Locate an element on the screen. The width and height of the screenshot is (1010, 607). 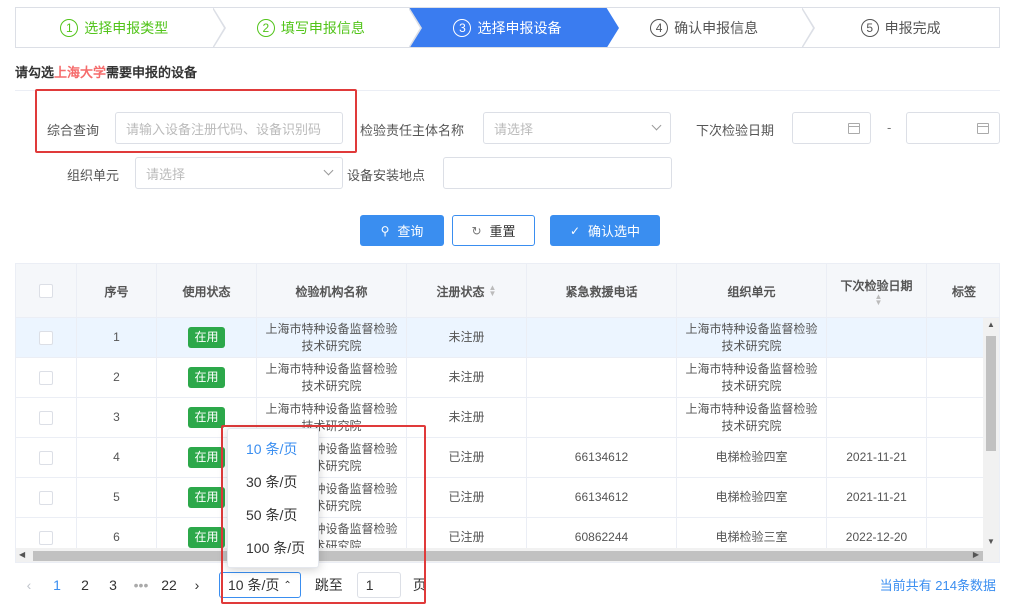
steps-bar: 1 选择申报类型 2 填写申报信息 3 选择申报设备 4 确认申报信息 5 申报完成 is located at coordinates (507, 27).